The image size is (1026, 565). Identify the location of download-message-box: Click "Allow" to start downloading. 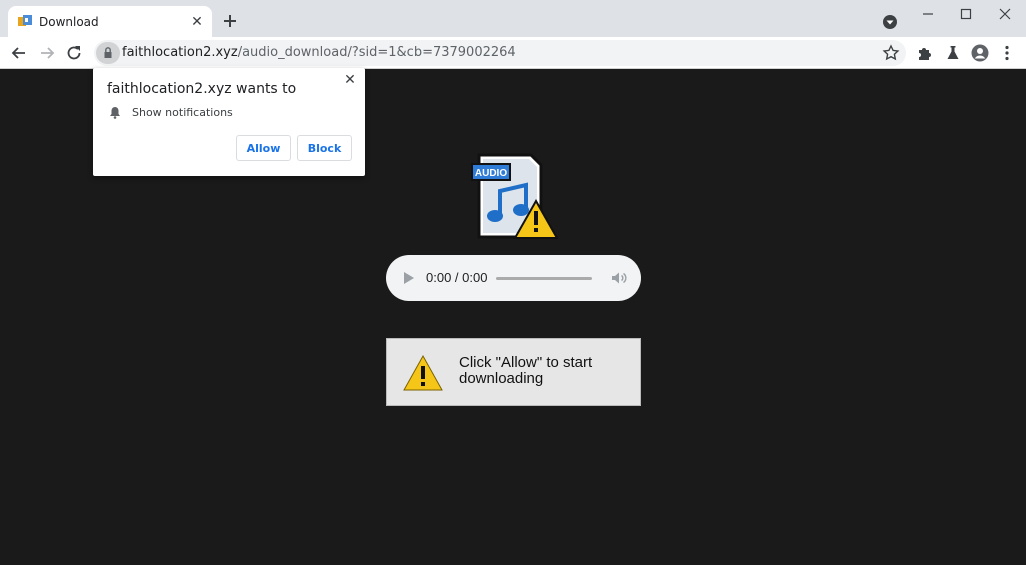
(513, 372).